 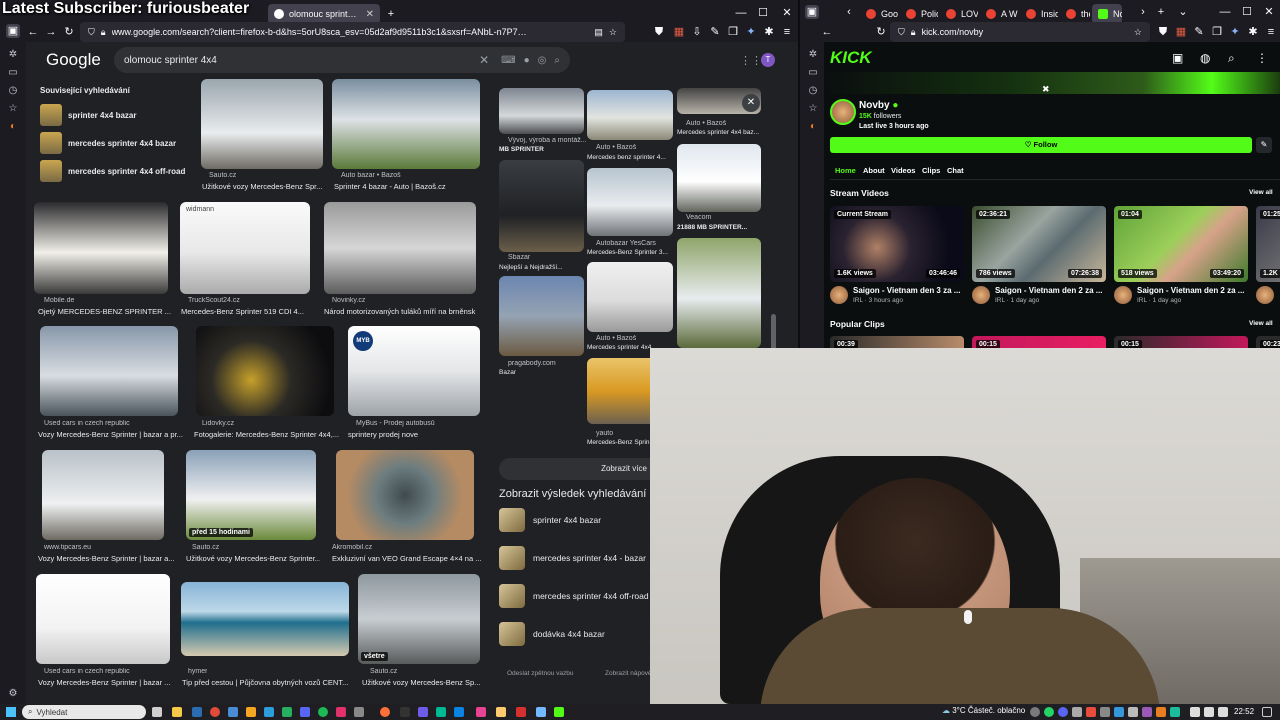 What do you see at coordinates (763, 13) in the screenshot?
I see `maximize-button: ☐` at bounding box center [763, 13].